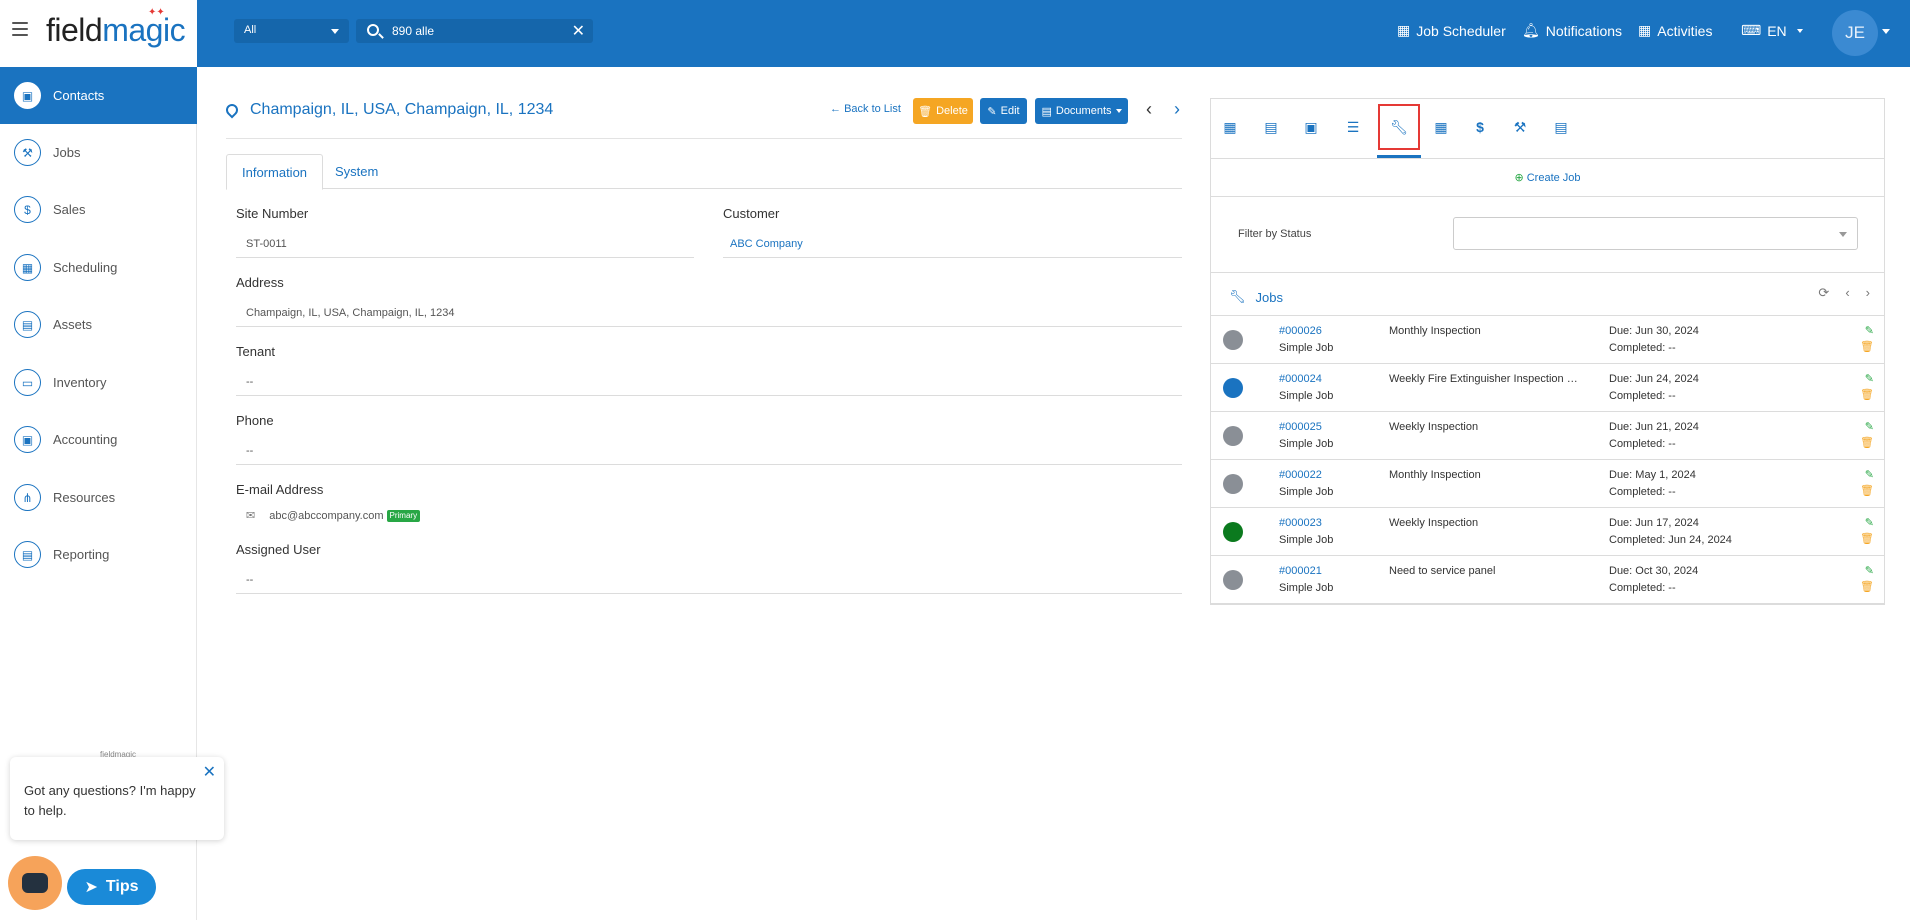  I want to click on job-scheduler-link: ▦ Job Scheduler, so click(1451, 30).